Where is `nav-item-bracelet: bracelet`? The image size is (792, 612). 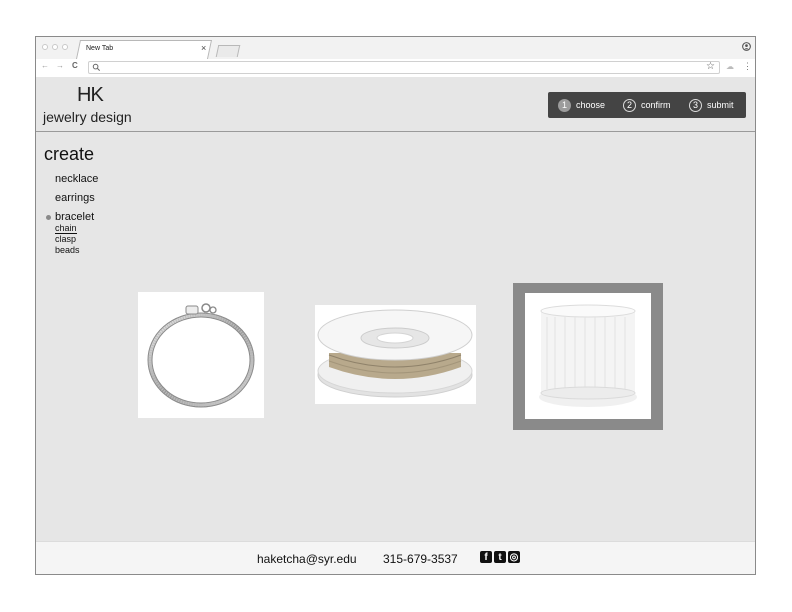 nav-item-bracelet: bracelet is located at coordinates (74, 217).